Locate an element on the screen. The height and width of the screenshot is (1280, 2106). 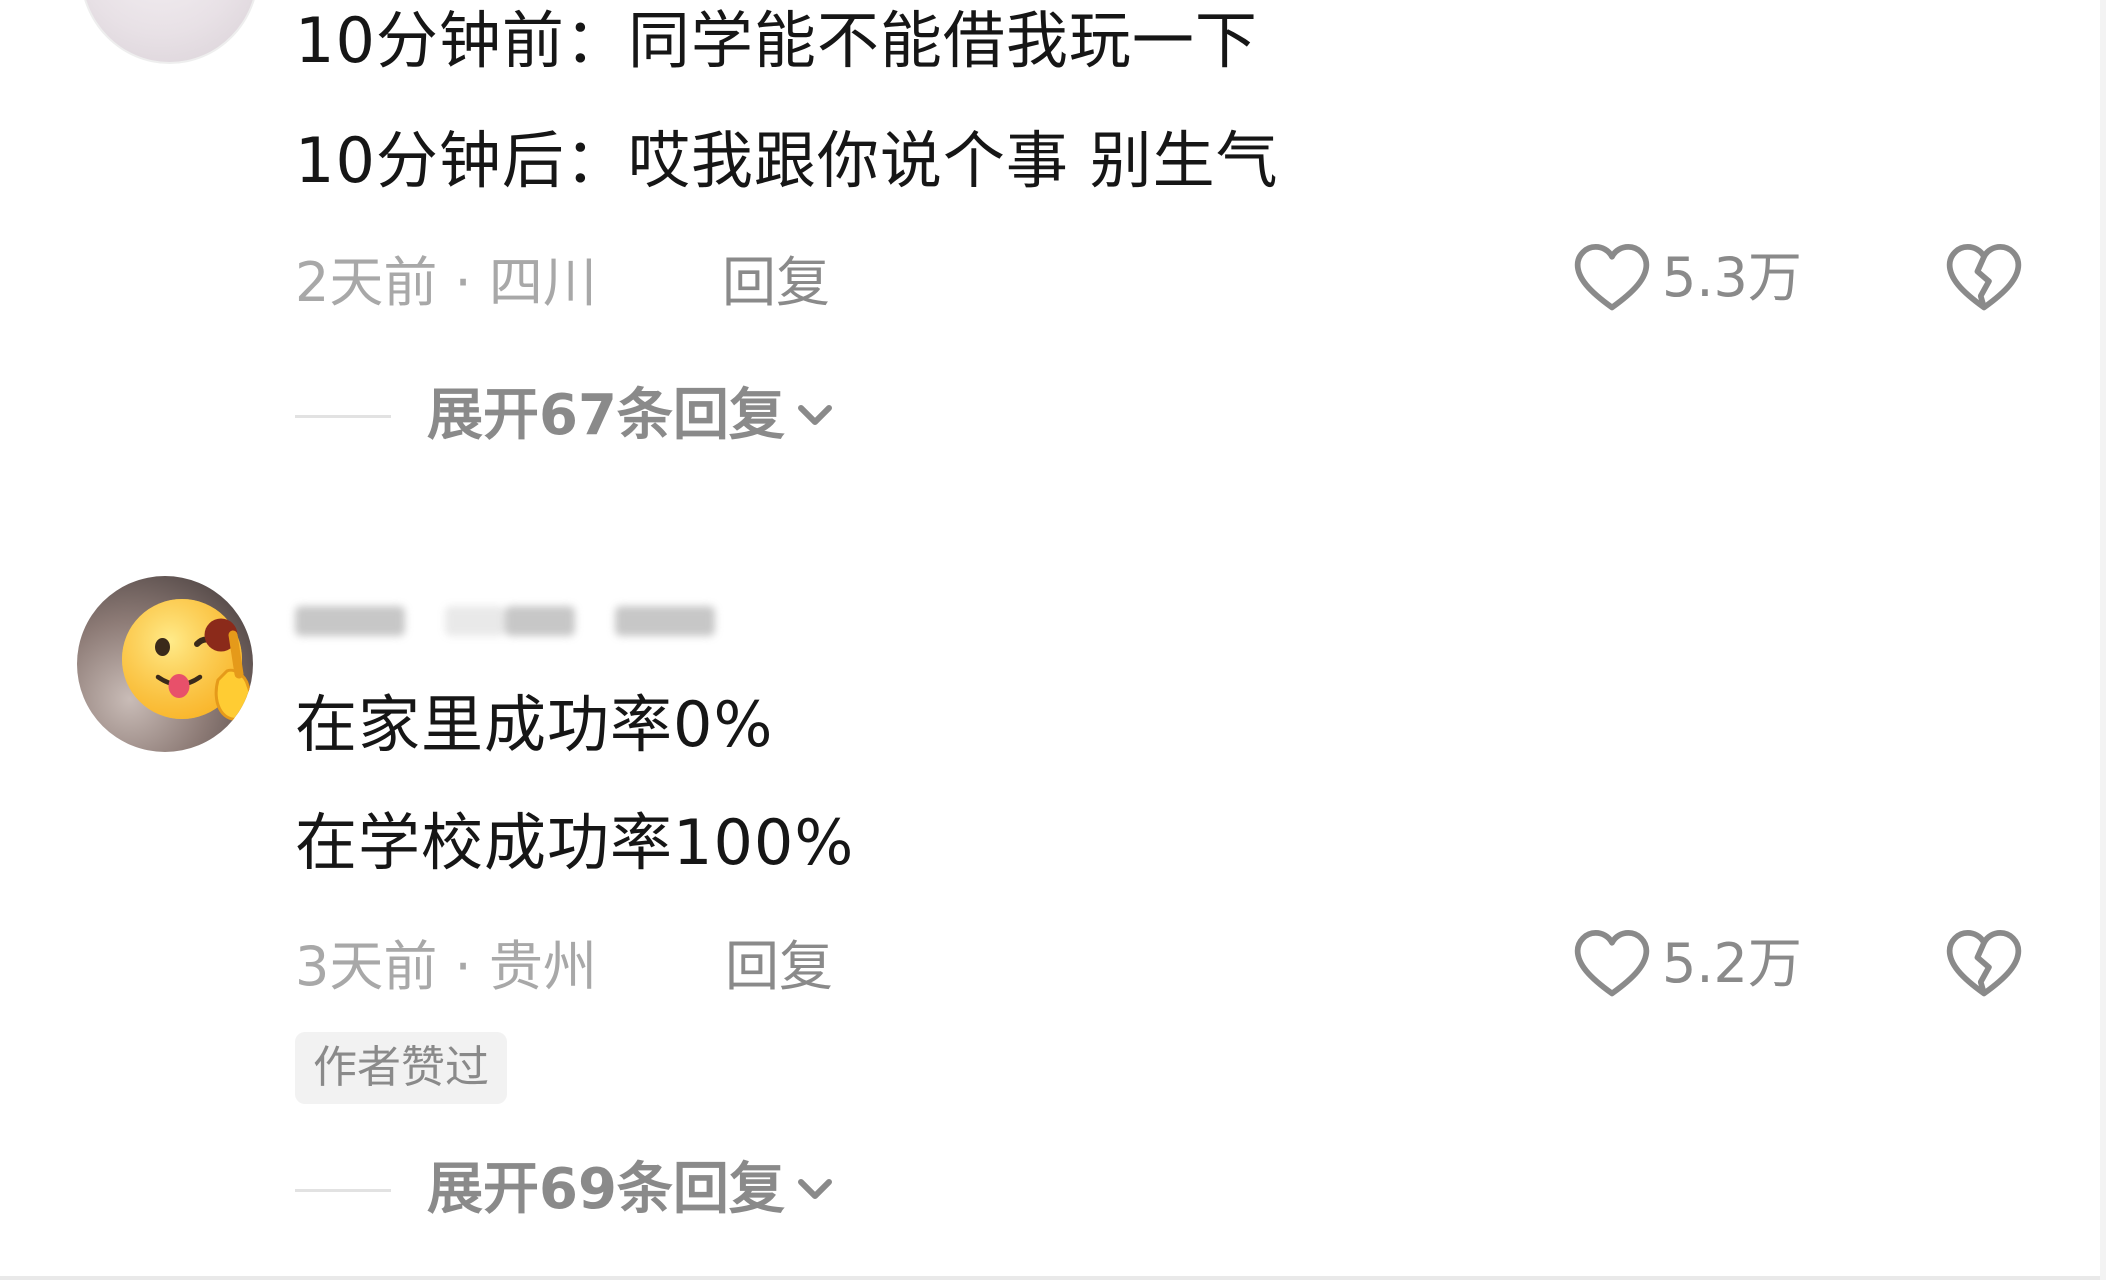
username-blurred is located at coordinates (505, 621).